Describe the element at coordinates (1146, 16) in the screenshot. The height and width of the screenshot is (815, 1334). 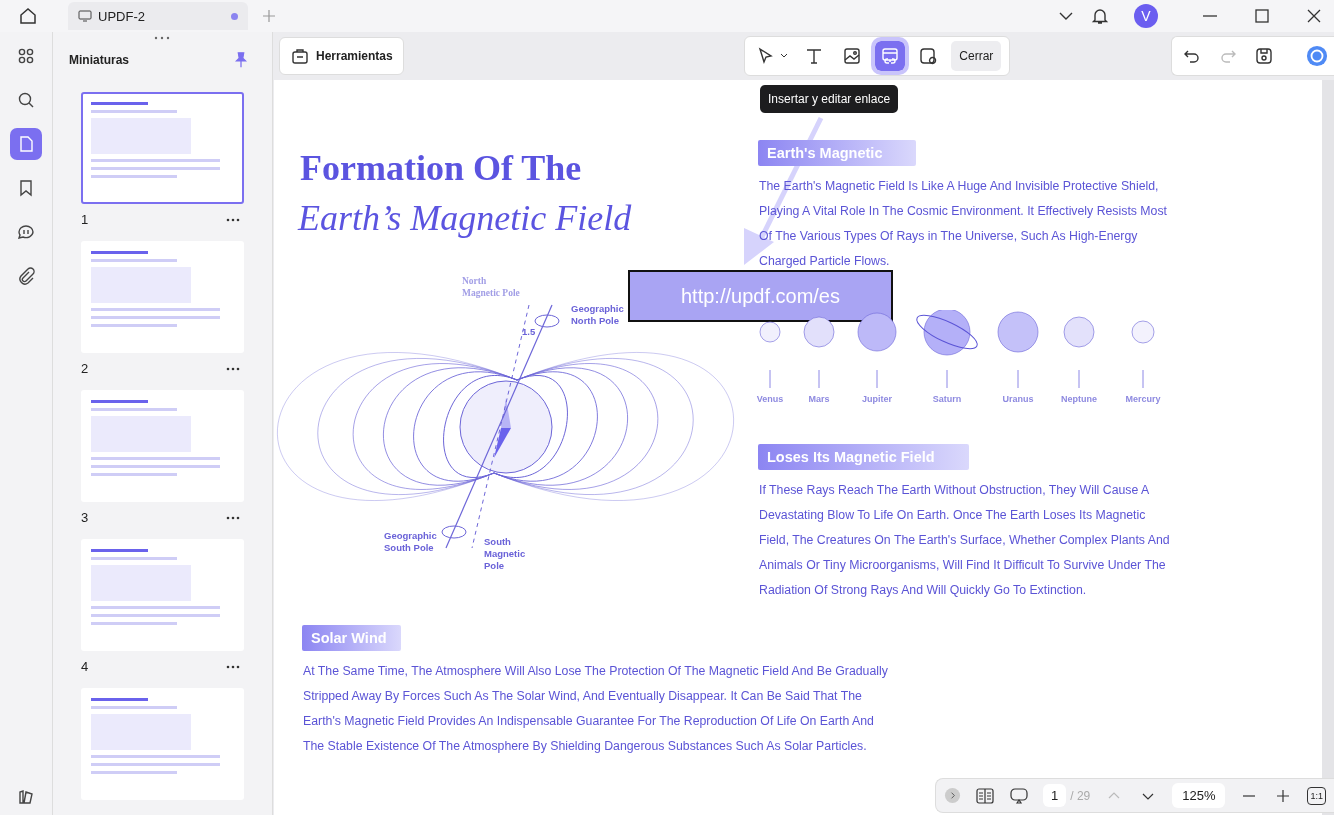
I see `avatar: V` at that location.